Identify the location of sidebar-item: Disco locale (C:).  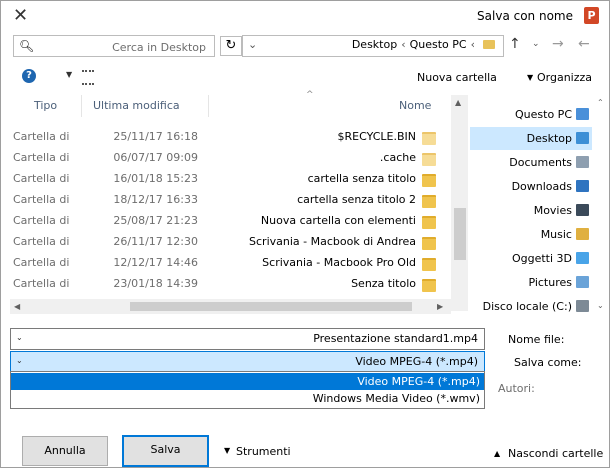
(531, 306).